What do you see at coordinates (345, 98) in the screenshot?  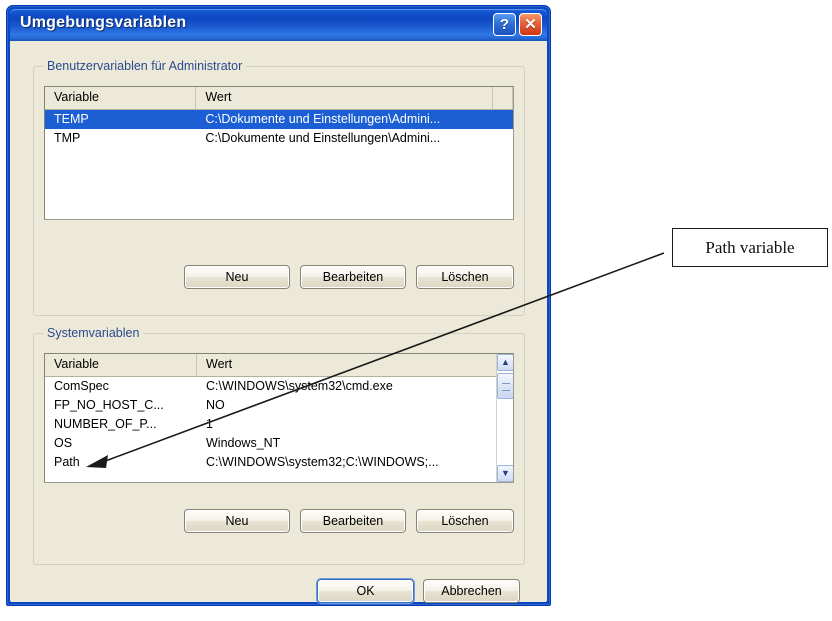 I see `user-col-value: Wert` at bounding box center [345, 98].